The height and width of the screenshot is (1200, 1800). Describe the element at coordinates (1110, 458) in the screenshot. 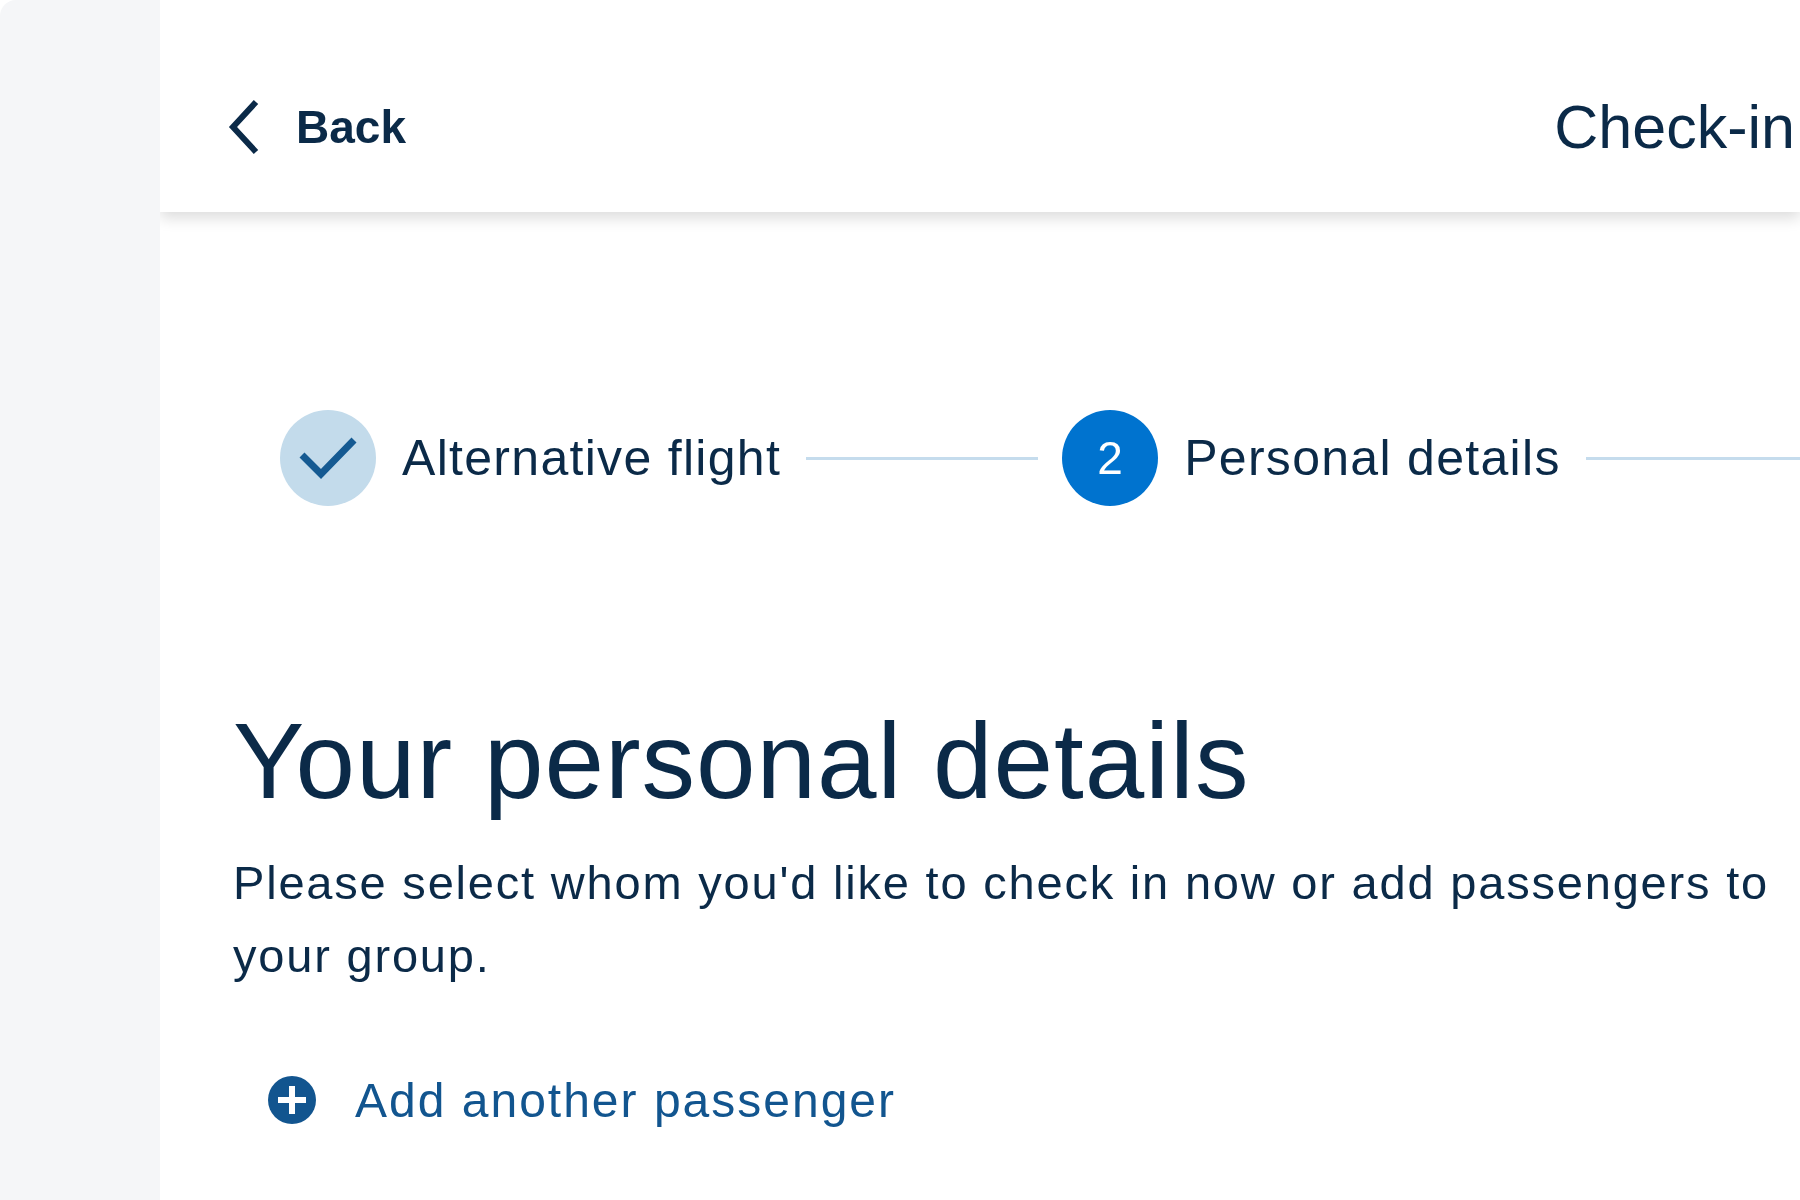

I see `step-number: 2` at that location.